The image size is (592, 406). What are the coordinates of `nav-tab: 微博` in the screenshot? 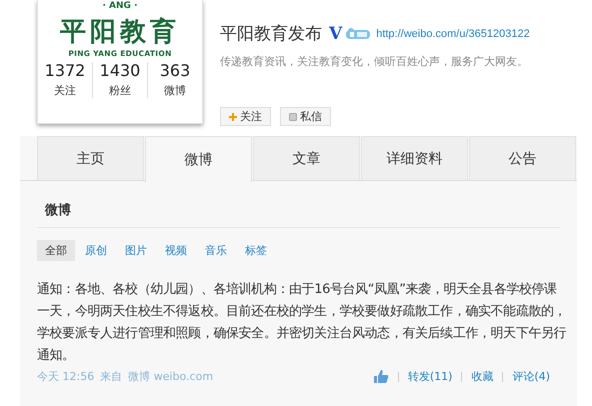 It's located at (198, 159).